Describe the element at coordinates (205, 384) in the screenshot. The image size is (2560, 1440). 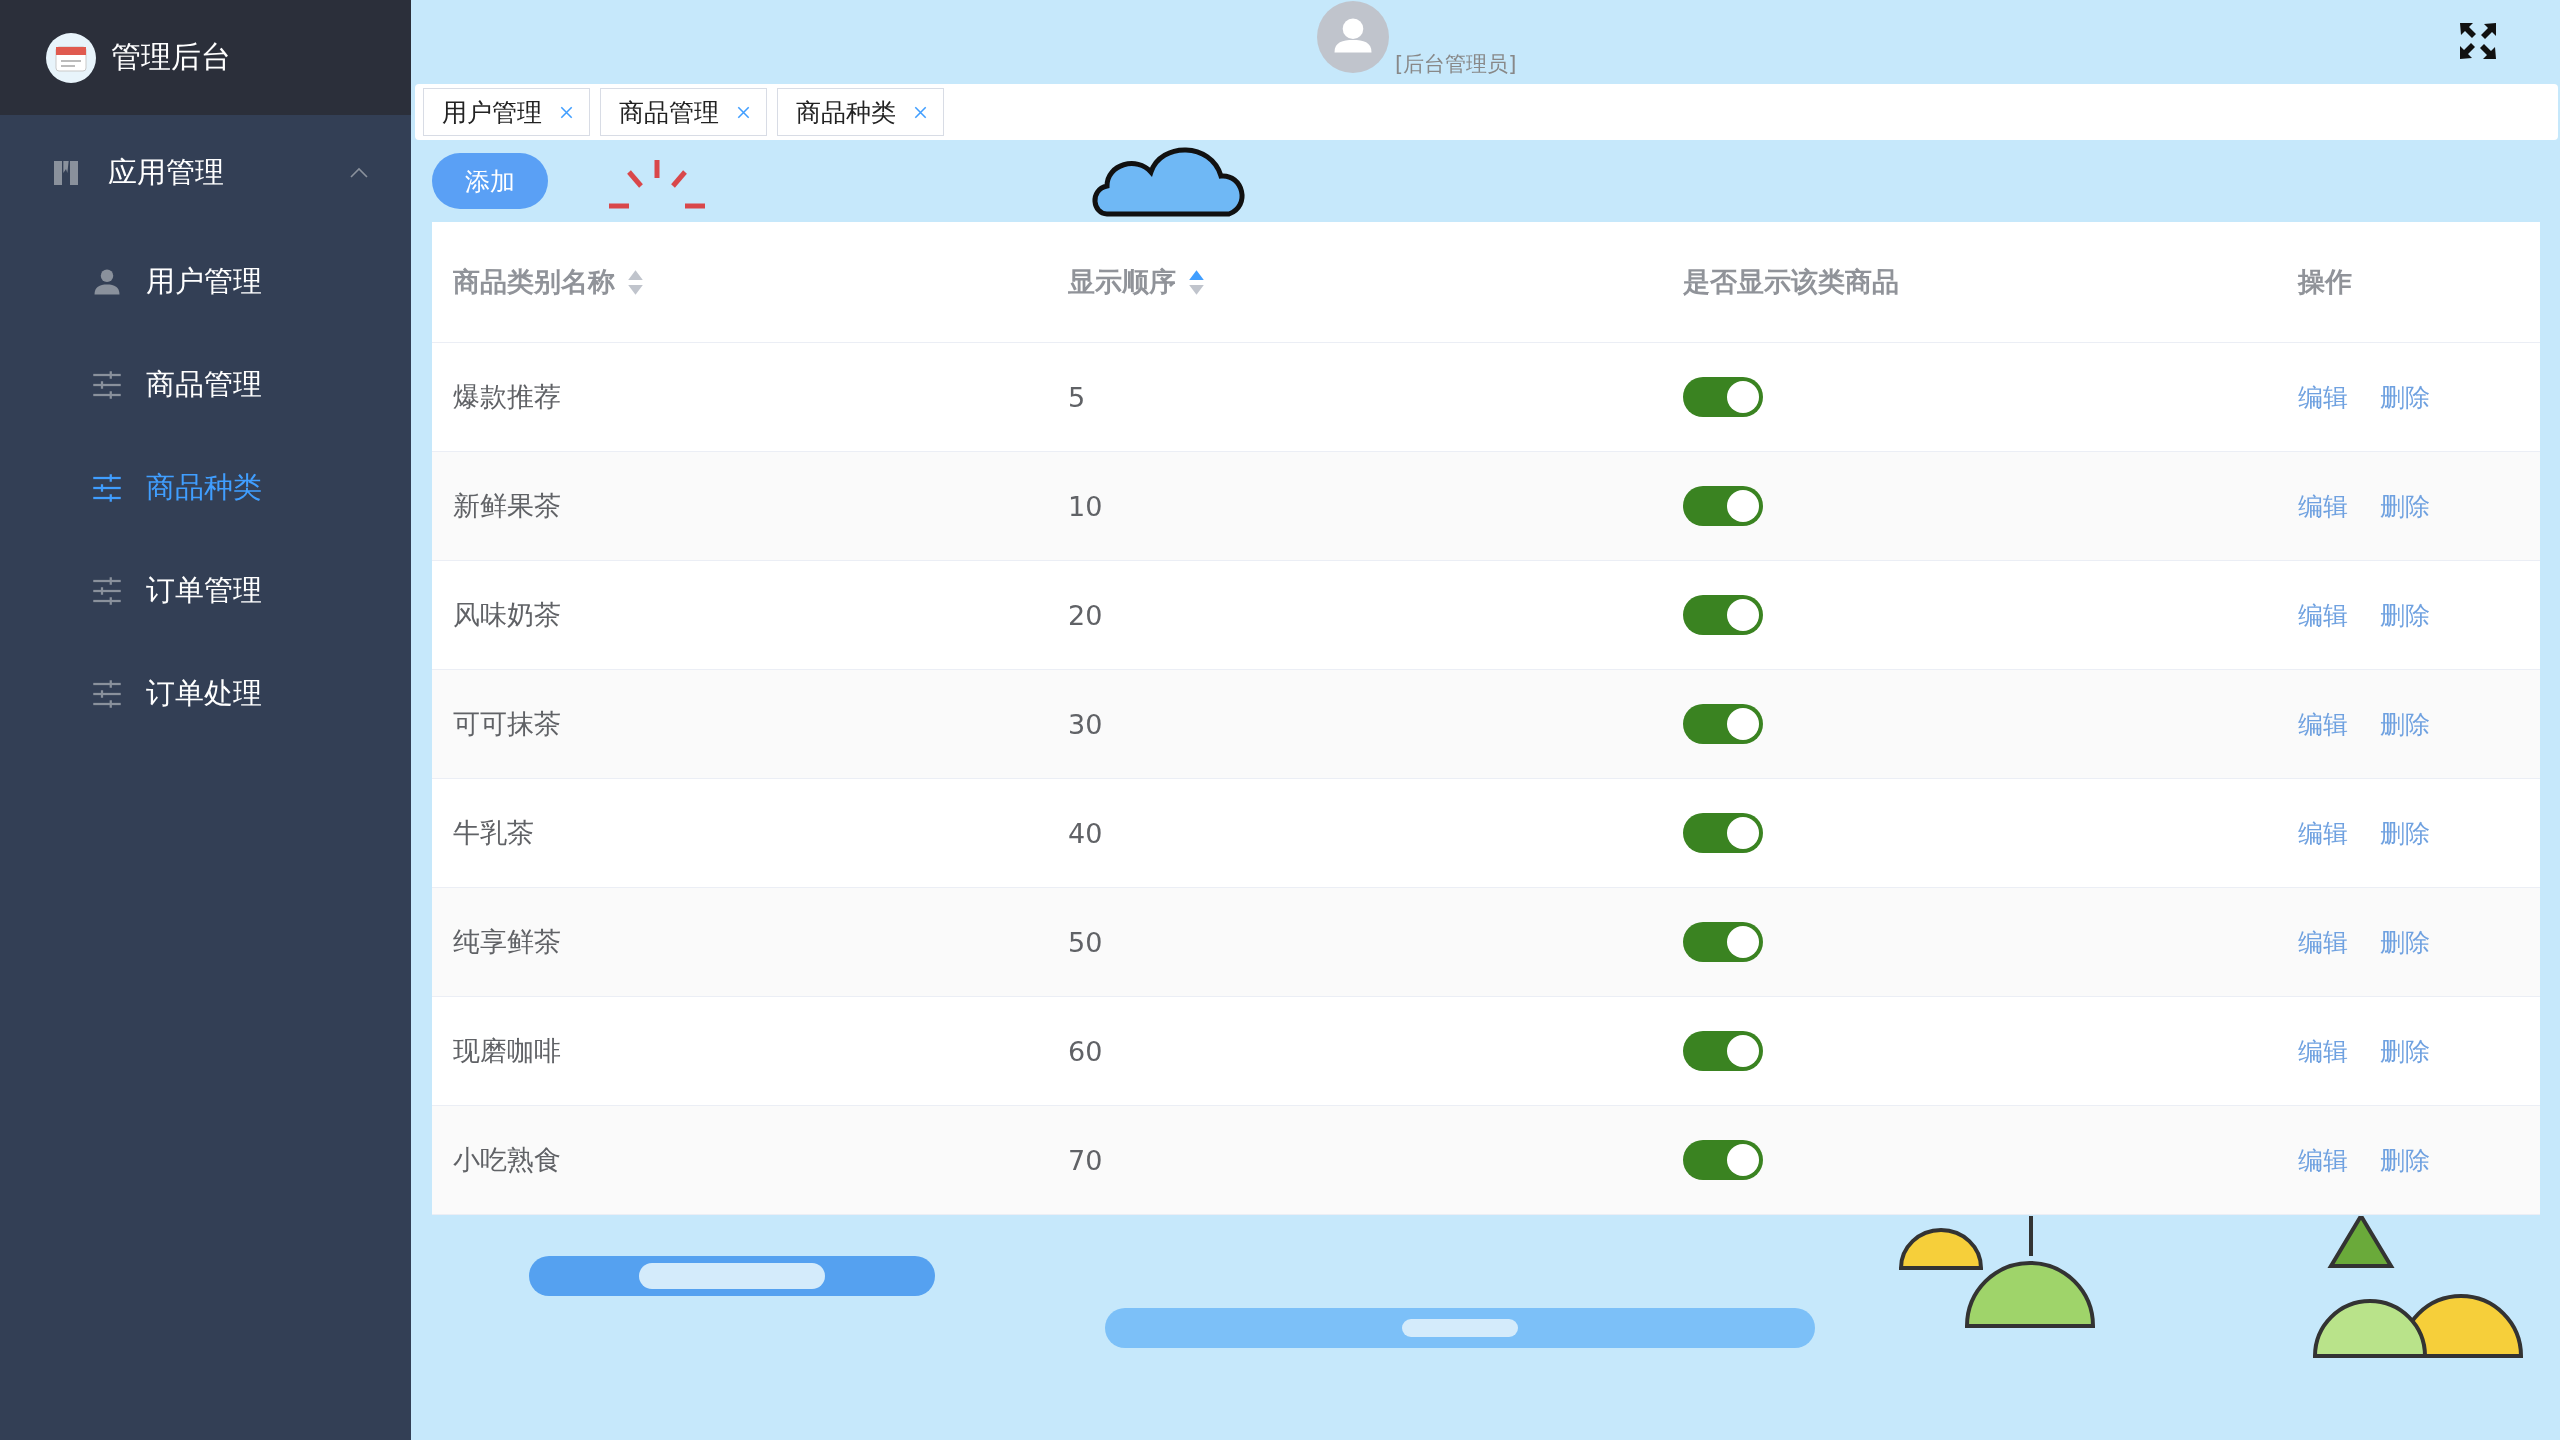
I see `sidebar-item: 商品管理` at that location.